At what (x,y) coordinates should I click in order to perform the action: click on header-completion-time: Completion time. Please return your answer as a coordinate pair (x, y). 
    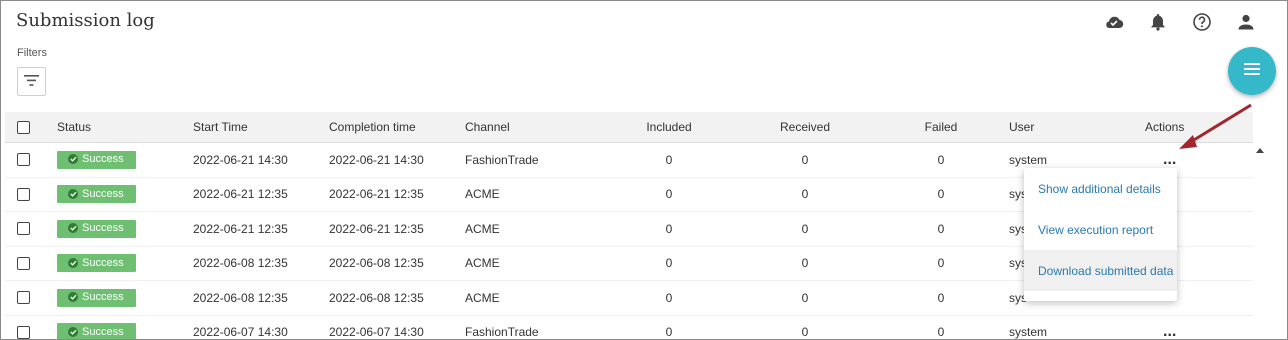
    Looking at the image, I should click on (397, 127).